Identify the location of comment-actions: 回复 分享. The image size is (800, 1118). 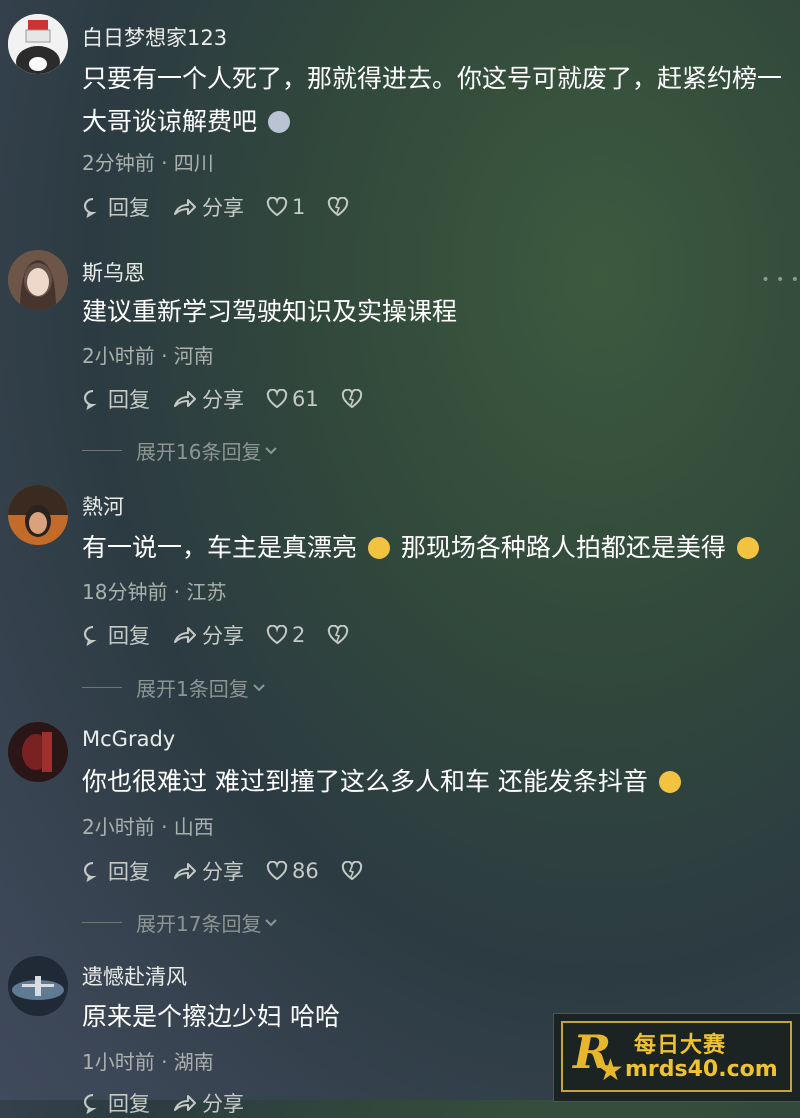
(174, 1103).